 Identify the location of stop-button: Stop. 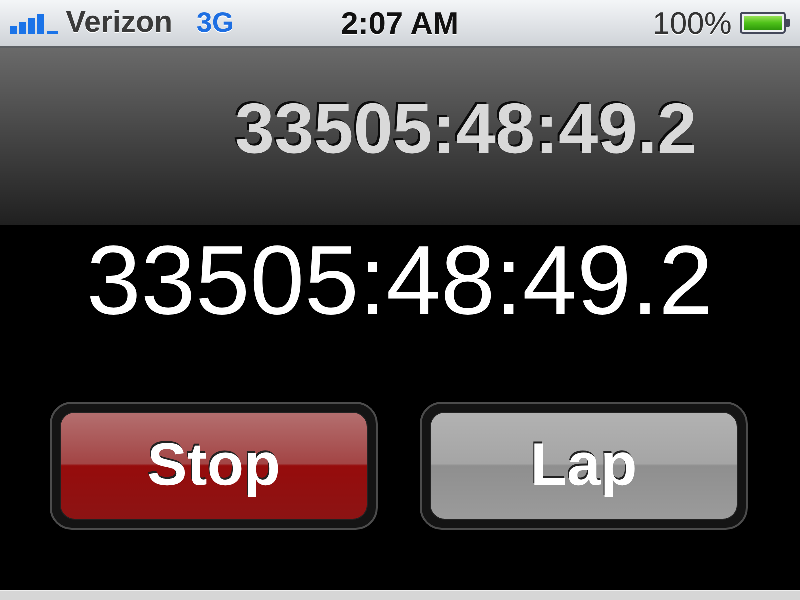
(214, 466).